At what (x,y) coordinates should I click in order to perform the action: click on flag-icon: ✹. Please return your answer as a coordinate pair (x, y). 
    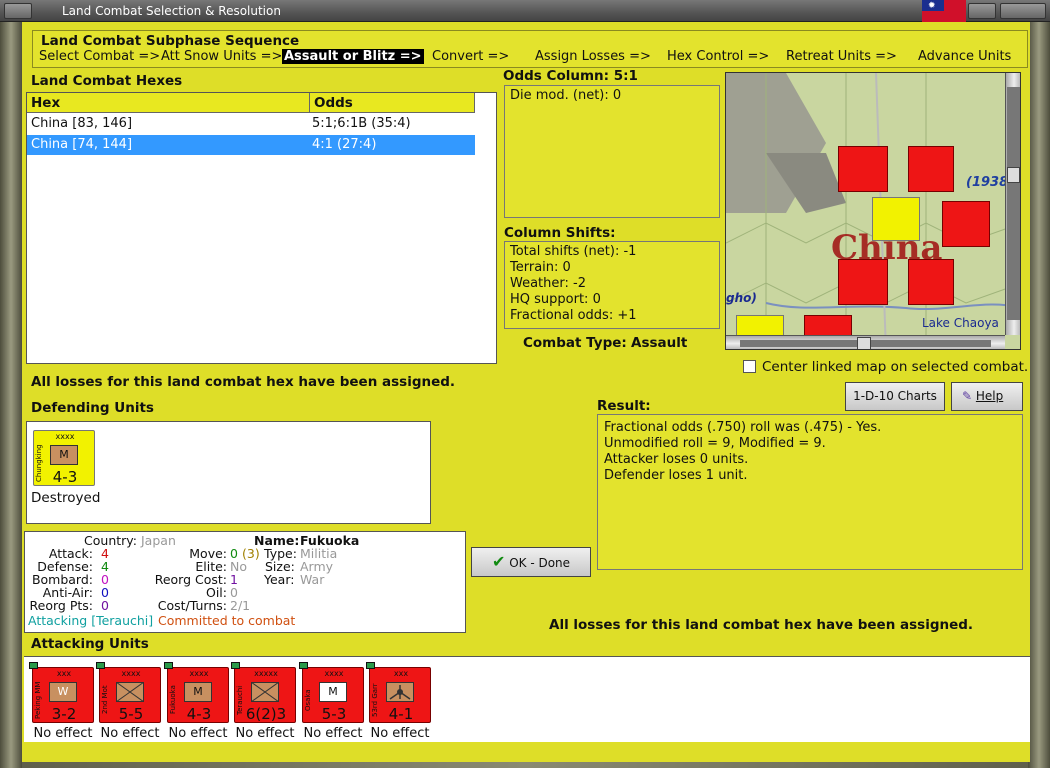
    Looking at the image, I should click on (944, 11).